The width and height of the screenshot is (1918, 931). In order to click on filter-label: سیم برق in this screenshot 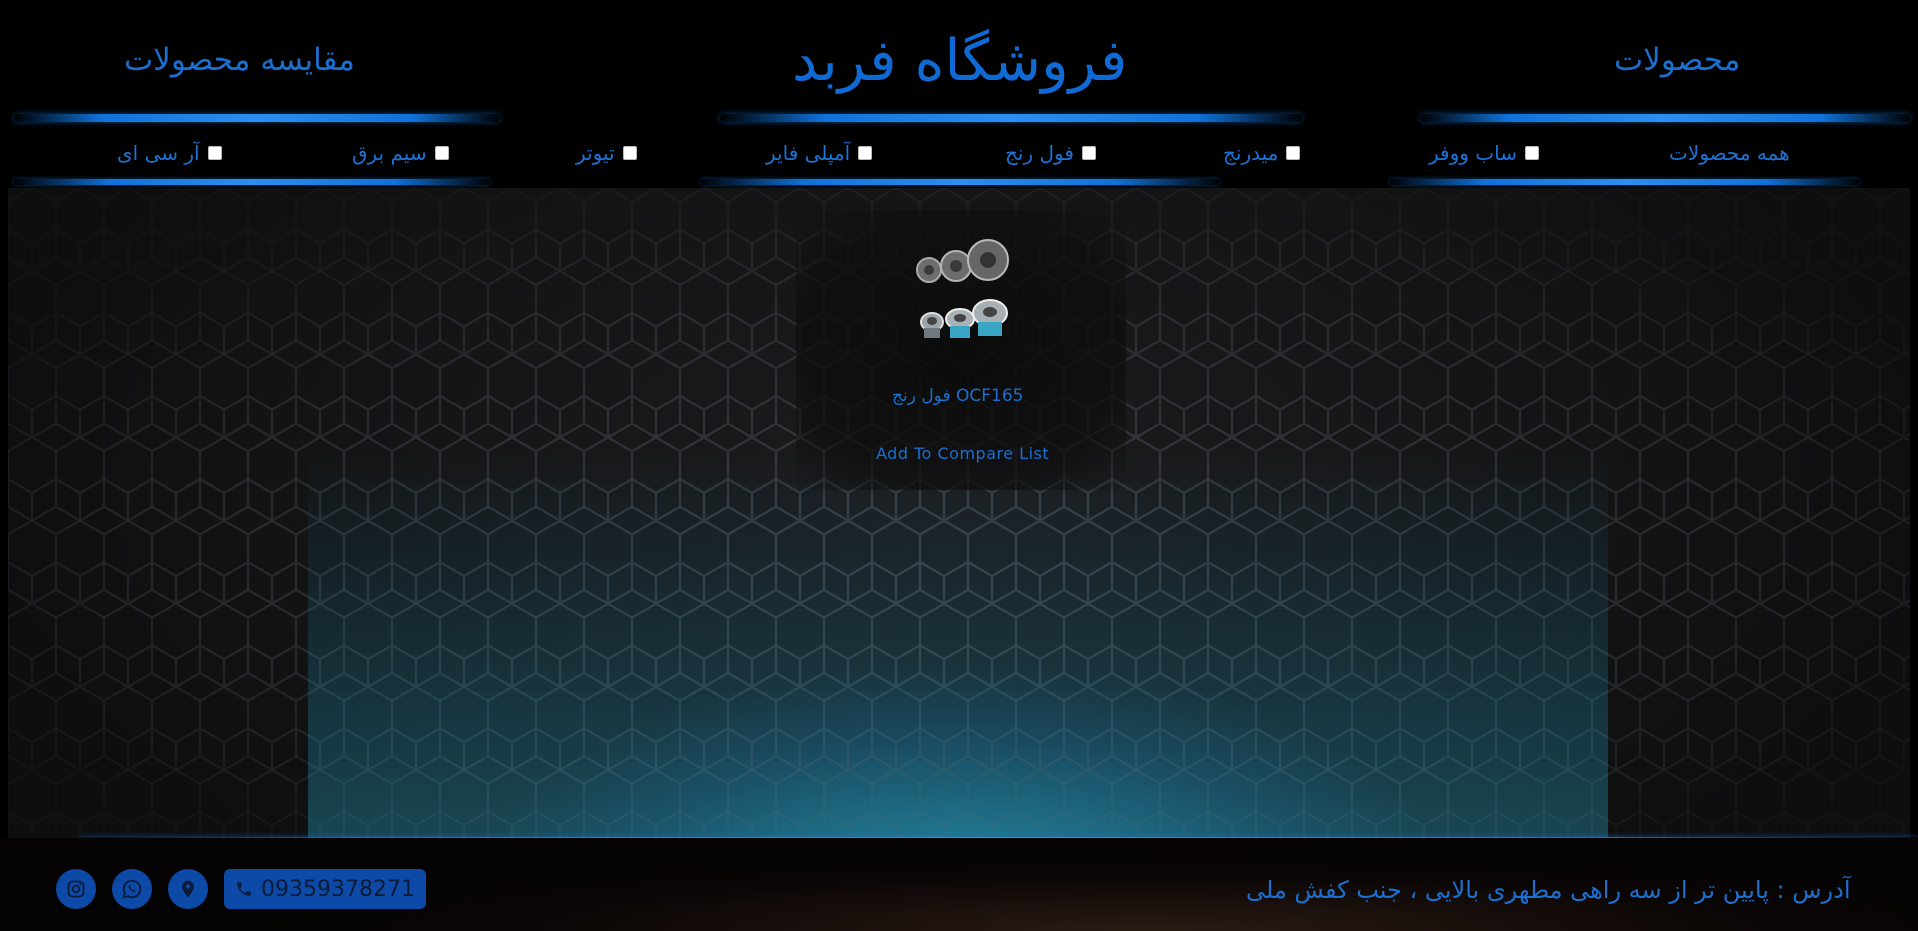, I will do `click(389, 153)`.